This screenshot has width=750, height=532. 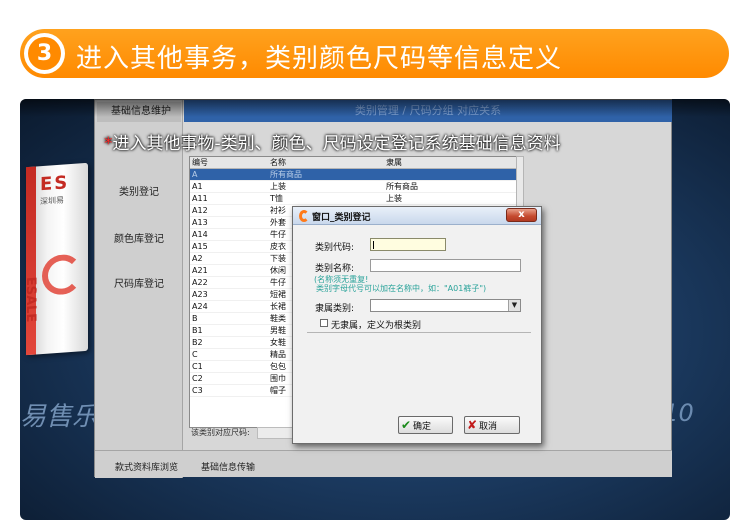 I want to click on table-header: 编号 名称 隶属, so click(x=353, y=163).